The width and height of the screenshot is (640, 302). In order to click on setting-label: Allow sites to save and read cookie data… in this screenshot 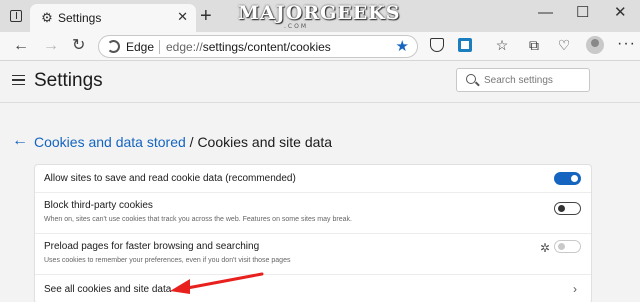, I will do `click(170, 178)`.